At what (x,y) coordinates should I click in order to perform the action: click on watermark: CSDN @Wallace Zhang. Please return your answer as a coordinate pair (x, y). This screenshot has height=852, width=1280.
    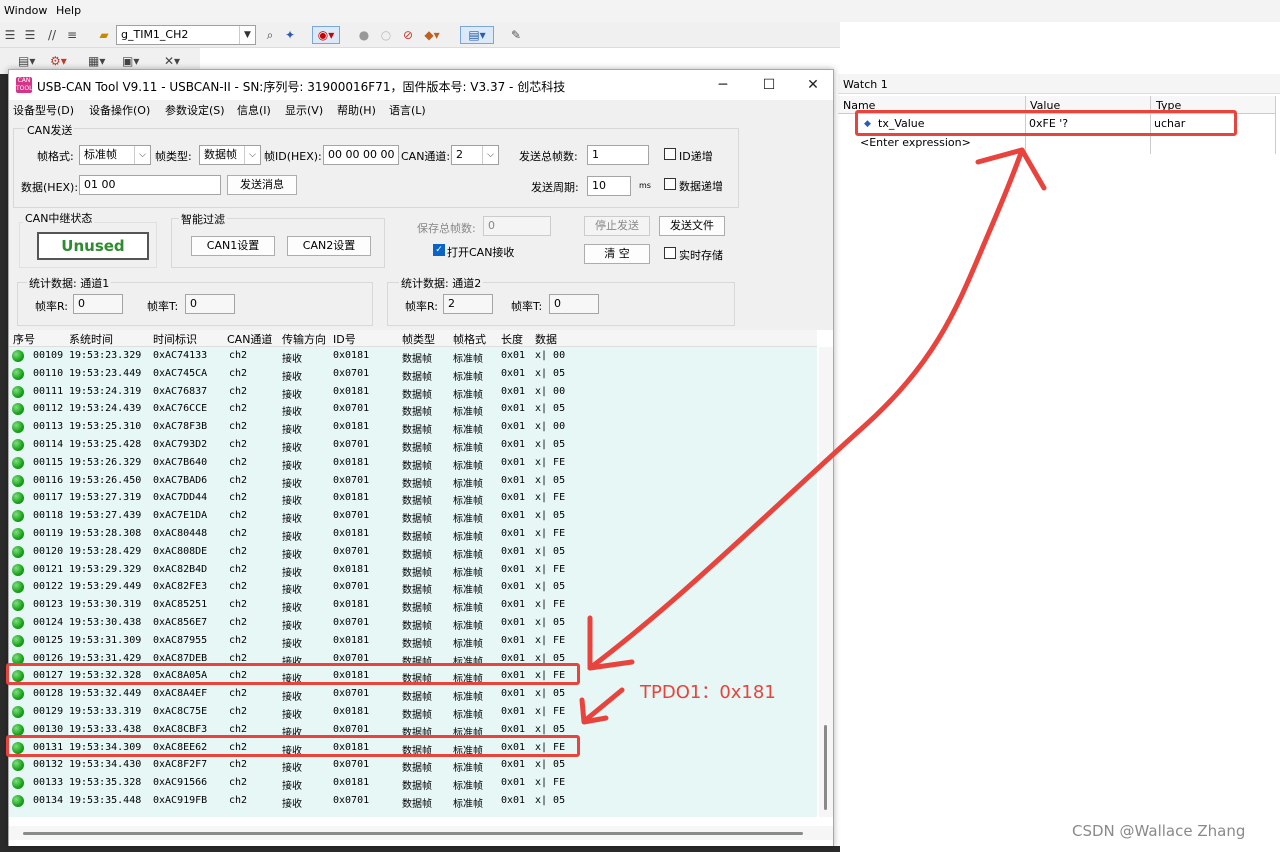
    Looking at the image, I should click on (1159, 831).